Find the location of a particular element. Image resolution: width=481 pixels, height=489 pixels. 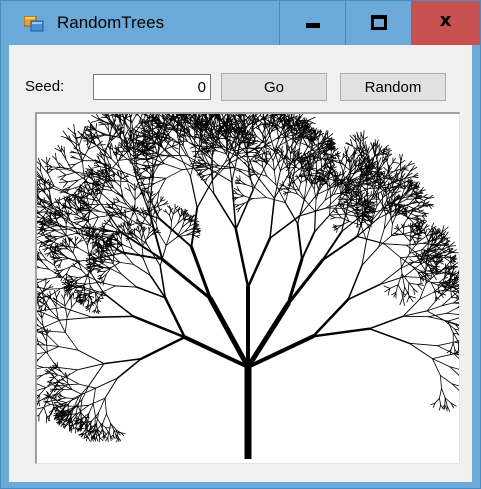

close-button: x is located at coordinates (445, 23).